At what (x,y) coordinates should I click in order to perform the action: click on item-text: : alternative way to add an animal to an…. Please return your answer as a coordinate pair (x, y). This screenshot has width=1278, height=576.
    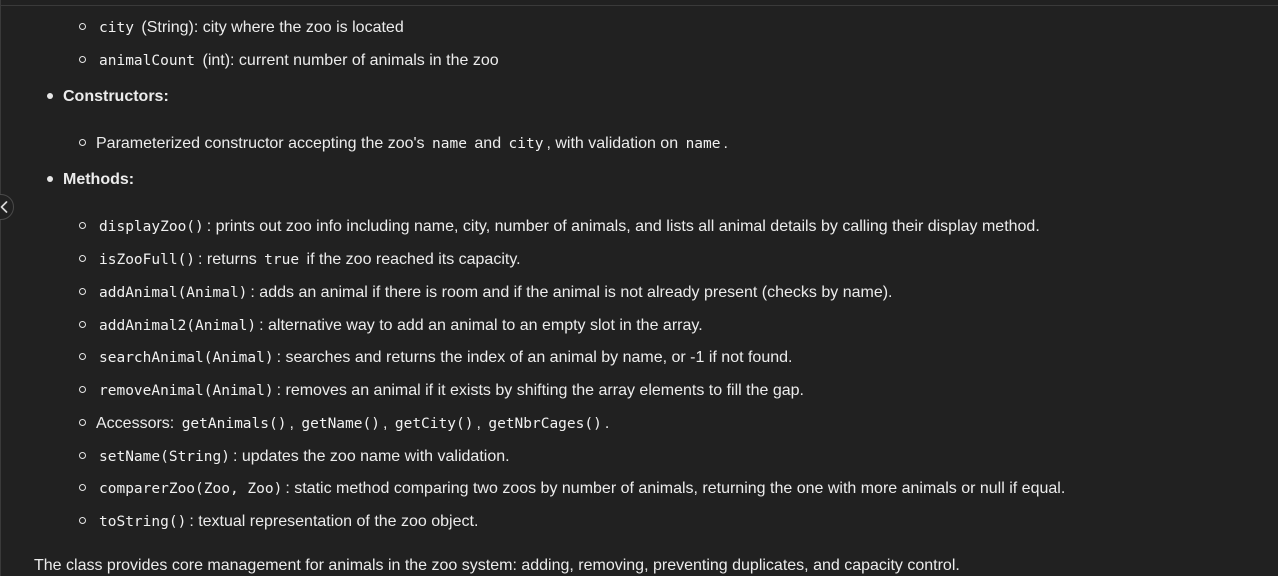
    Looking at the image, I should click on (481, 325).